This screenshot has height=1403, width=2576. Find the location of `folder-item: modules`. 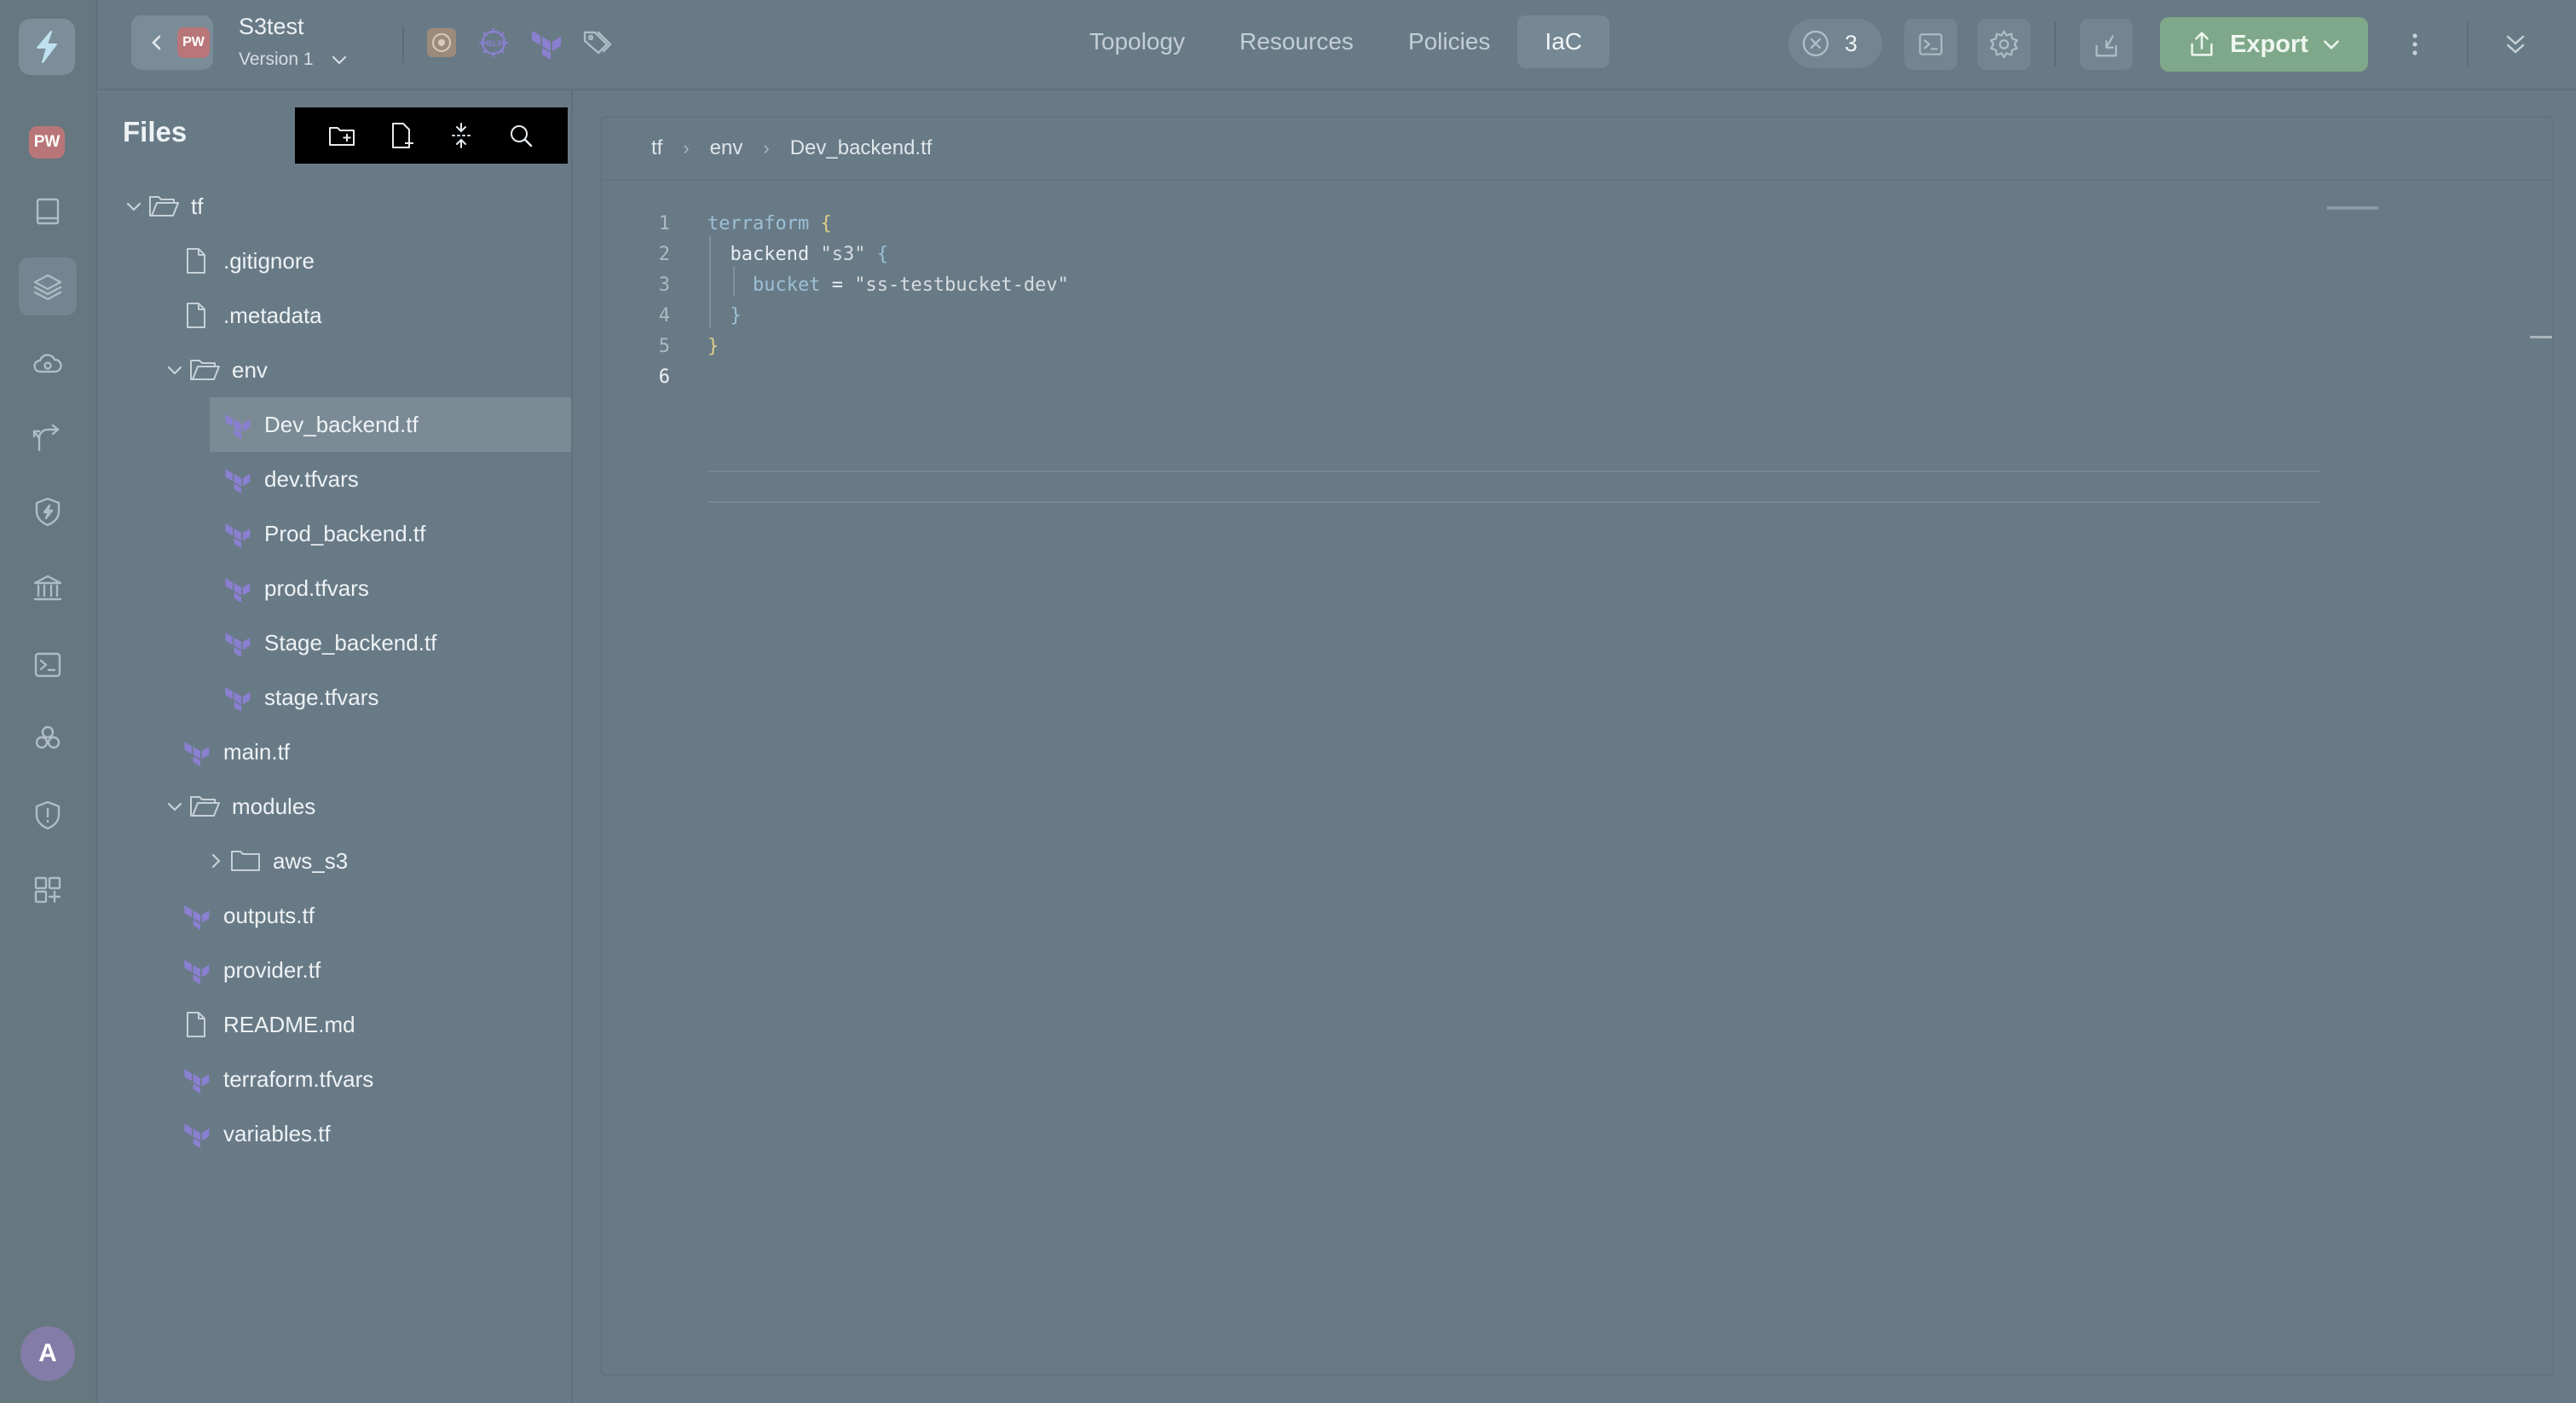

folder-item: modules is located at coordinates (334, 806).